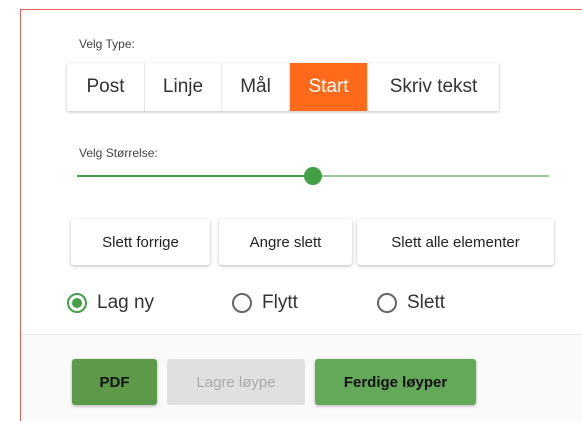 Image resolution: width=582 pixels, height=421 pixels. I want to click on type-option-post: Post, so click(106, 87).